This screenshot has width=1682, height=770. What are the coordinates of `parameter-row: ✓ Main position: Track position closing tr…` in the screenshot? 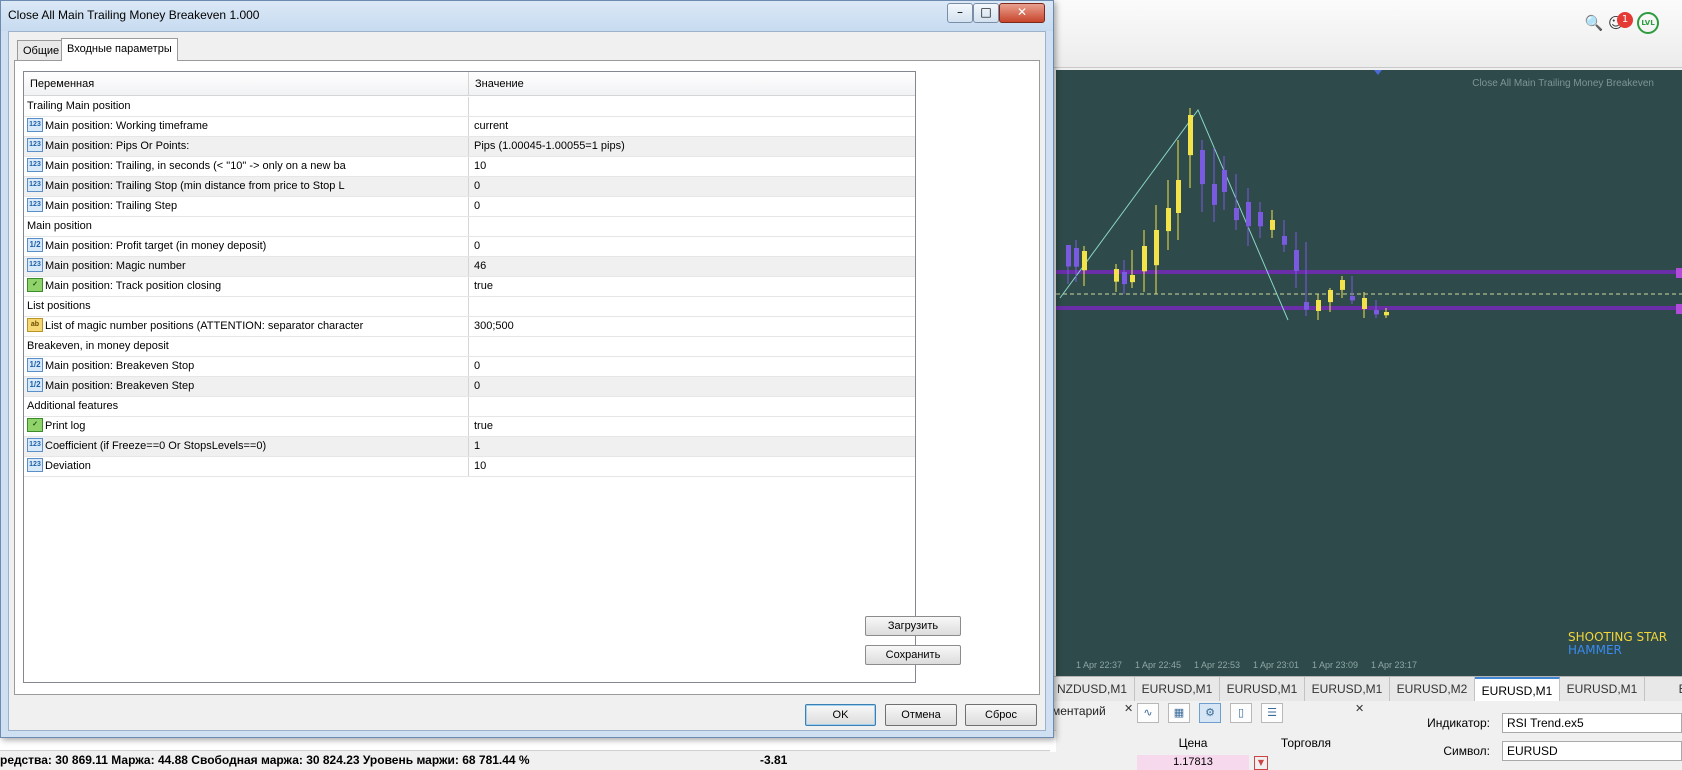 It's located at (469, 287).